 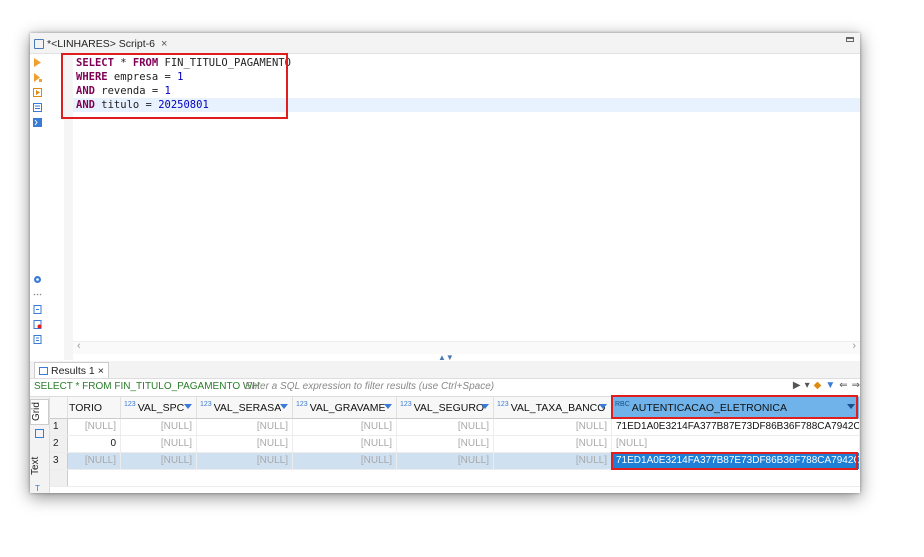 I want to click on text-mode-icon: T, so click(x=37, y=488).